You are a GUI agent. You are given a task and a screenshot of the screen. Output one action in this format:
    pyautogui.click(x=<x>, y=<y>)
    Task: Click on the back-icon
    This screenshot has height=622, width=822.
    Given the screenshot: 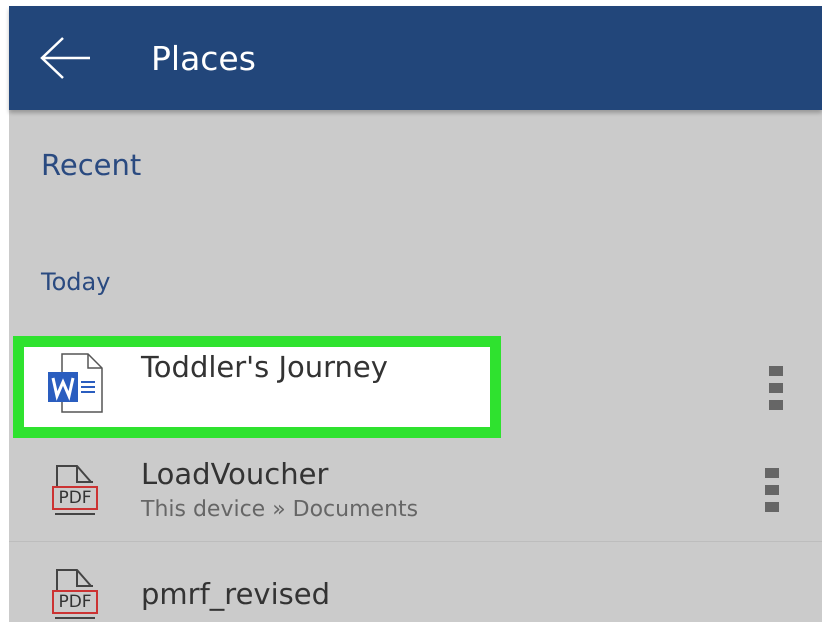 What is the action you would take?
    pyautogui.click(x=65, y=58)
    